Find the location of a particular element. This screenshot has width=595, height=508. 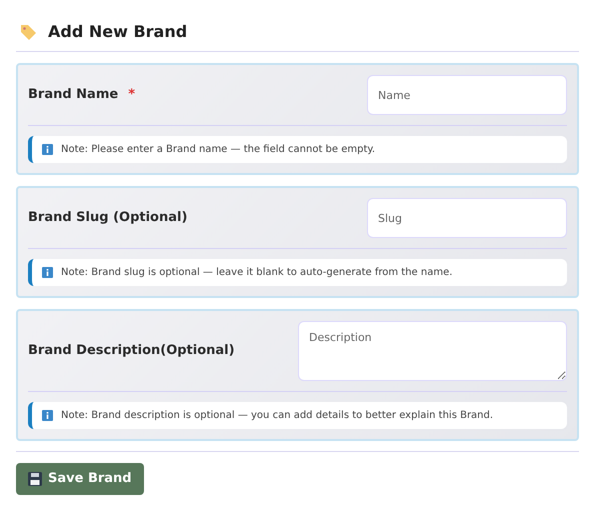

field-label: Brand Description(Optional) is located at coordinates (131, 350).